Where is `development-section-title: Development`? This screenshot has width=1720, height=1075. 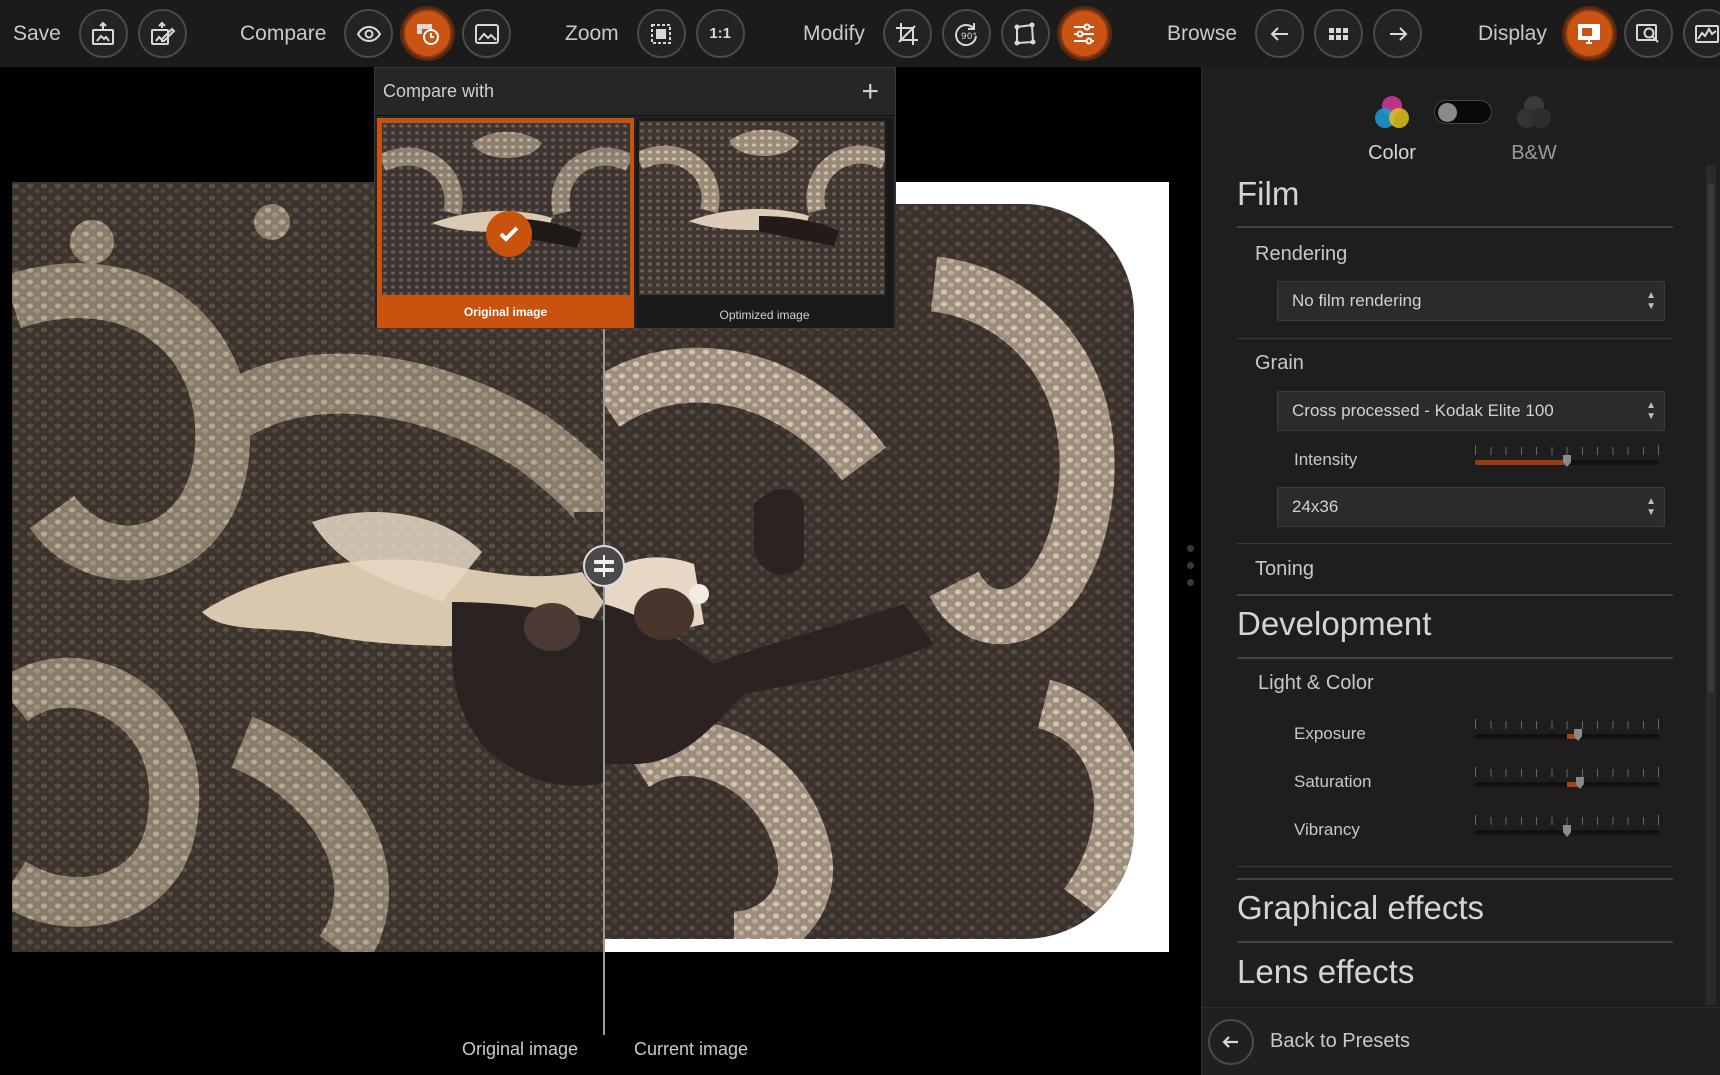 development-section-title: Development is located at coordinates (1334, 624).